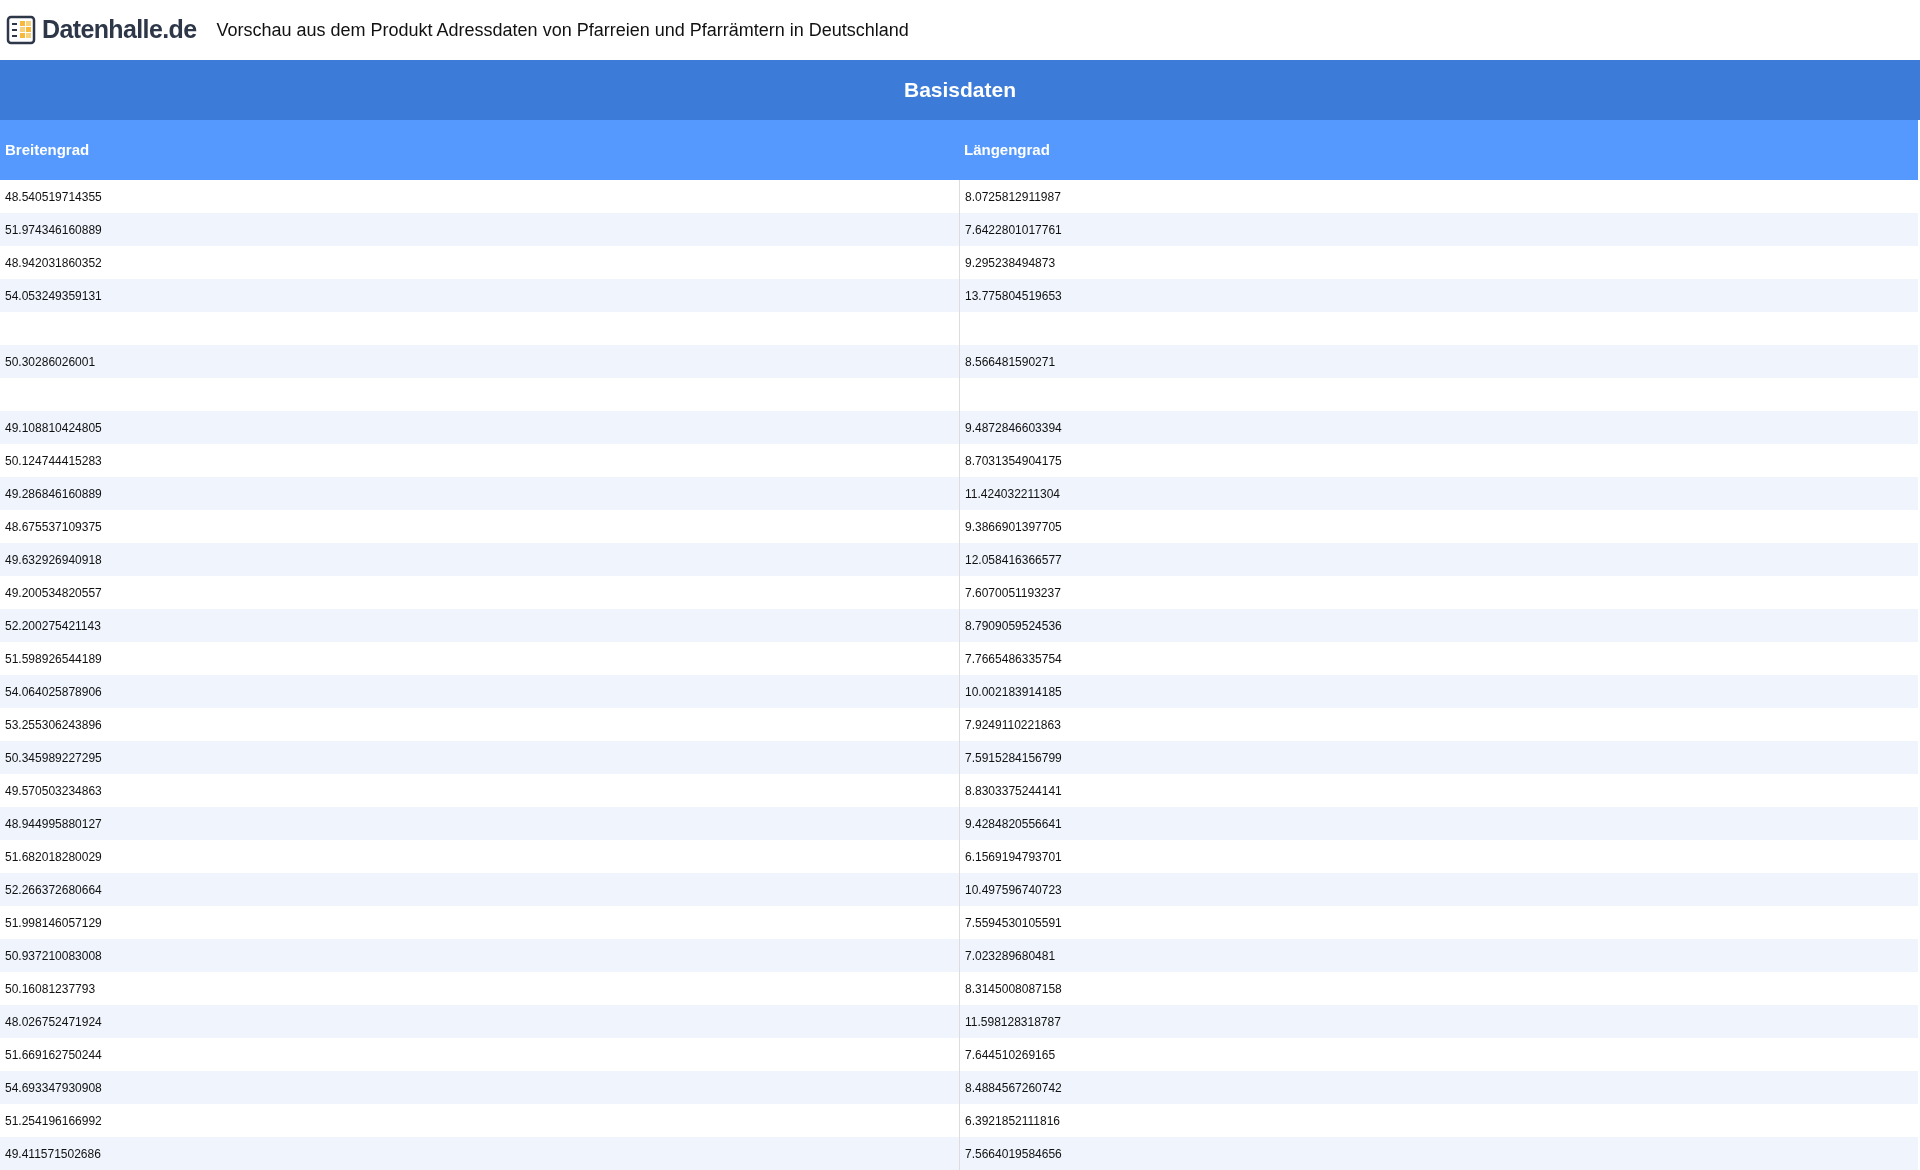 The image size is (1920, 1170). Describe the element at coordinates (53, 560) in the screenshot. I see `table-cell-text: 49.632926940918` at that location.